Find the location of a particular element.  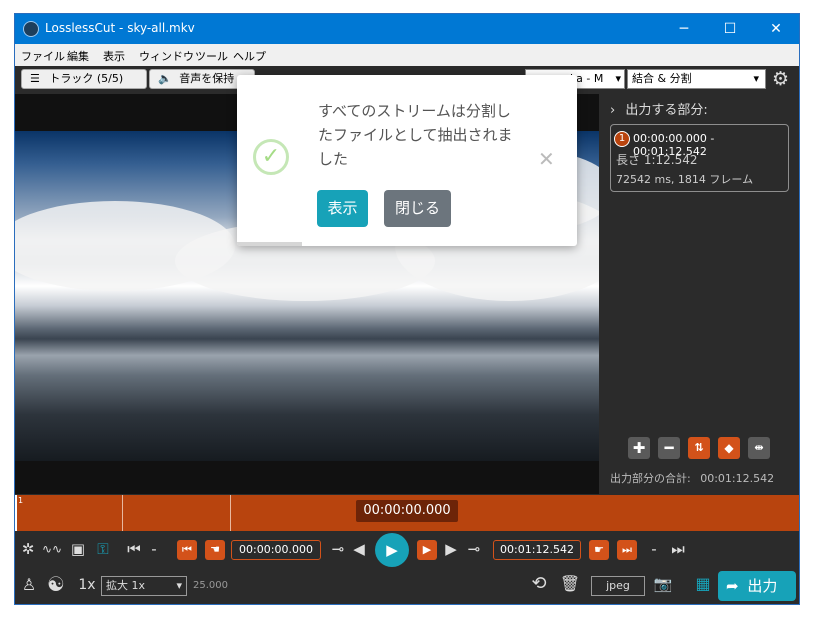

export-button: ➦ 出力 is located at coordinates (757, 586).